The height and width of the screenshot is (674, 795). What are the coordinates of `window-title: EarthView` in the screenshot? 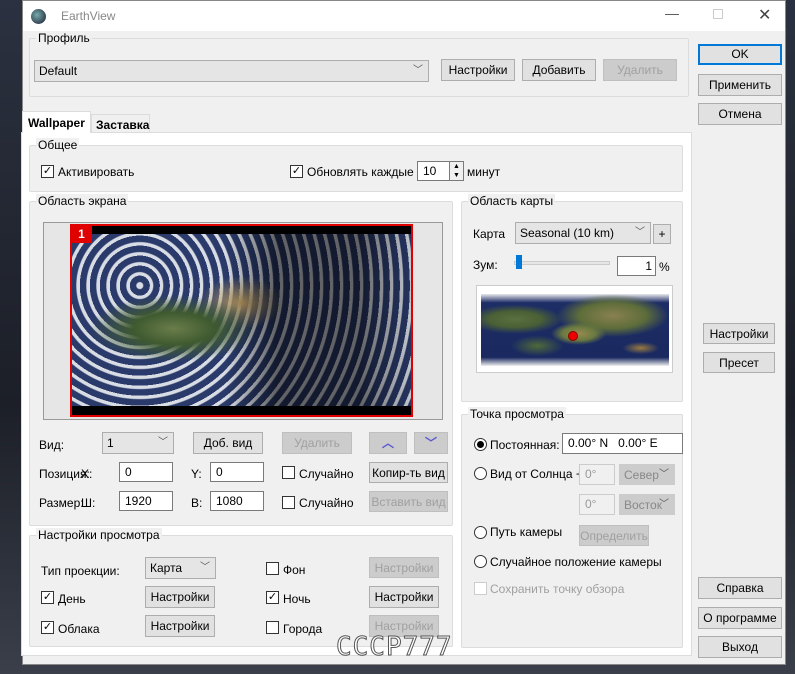 It's located at (88, 16).